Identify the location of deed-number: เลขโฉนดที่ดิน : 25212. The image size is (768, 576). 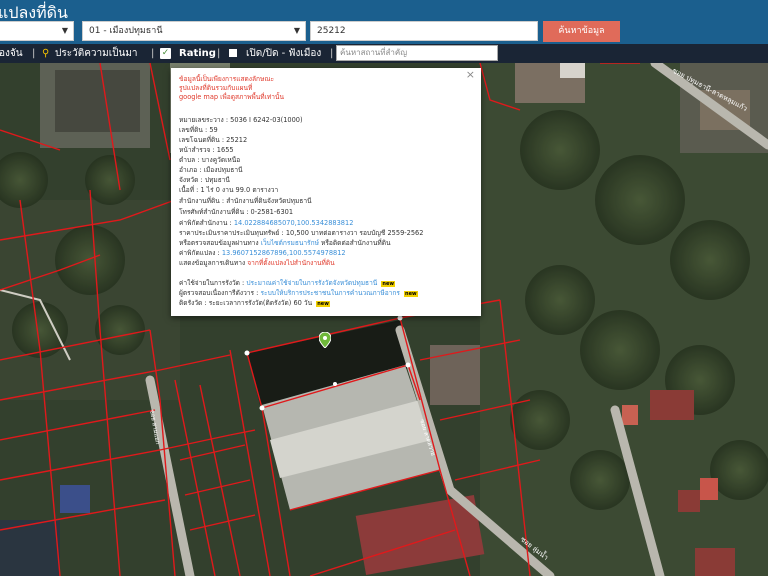
(213, 140).